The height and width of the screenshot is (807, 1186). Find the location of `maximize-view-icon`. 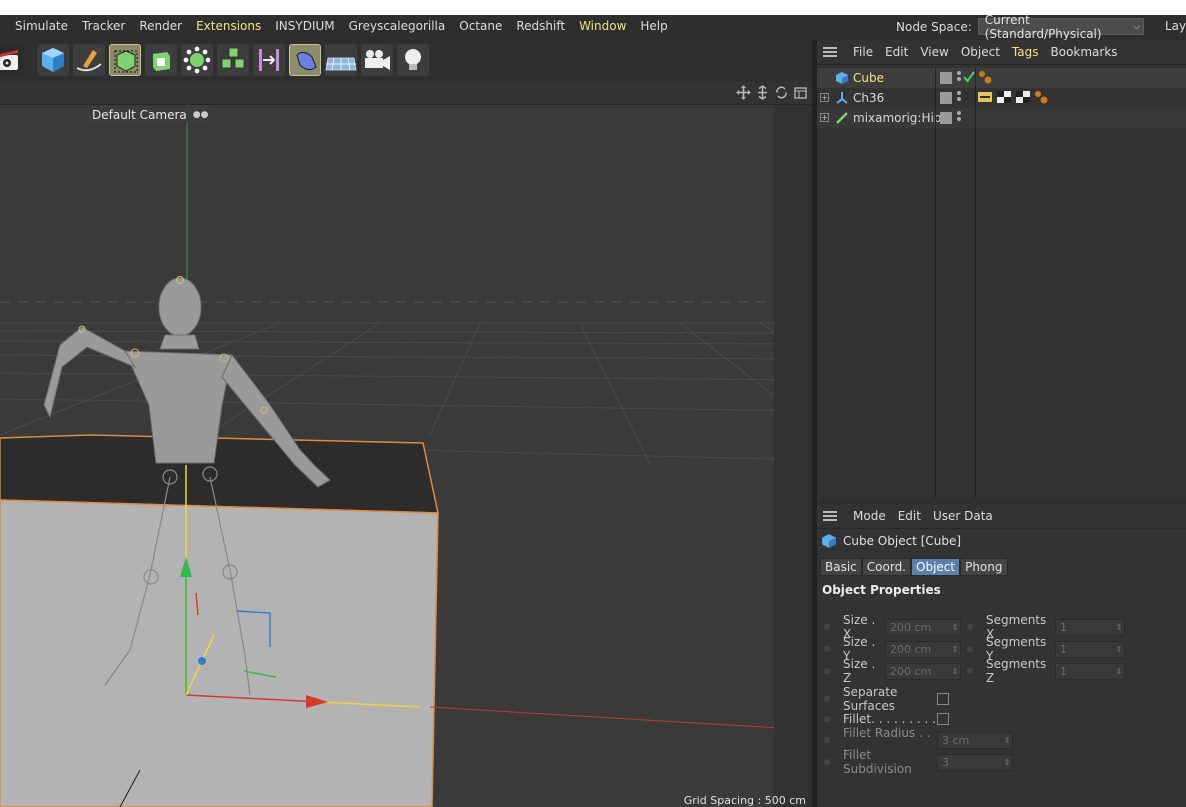

maximize-view-icon is located at coordinates (800, 92).